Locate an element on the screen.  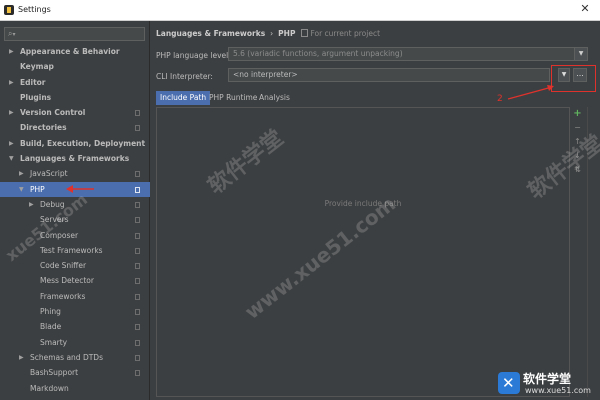
sidebar-item: Test Frameworks is located at coordinates (75, 250).